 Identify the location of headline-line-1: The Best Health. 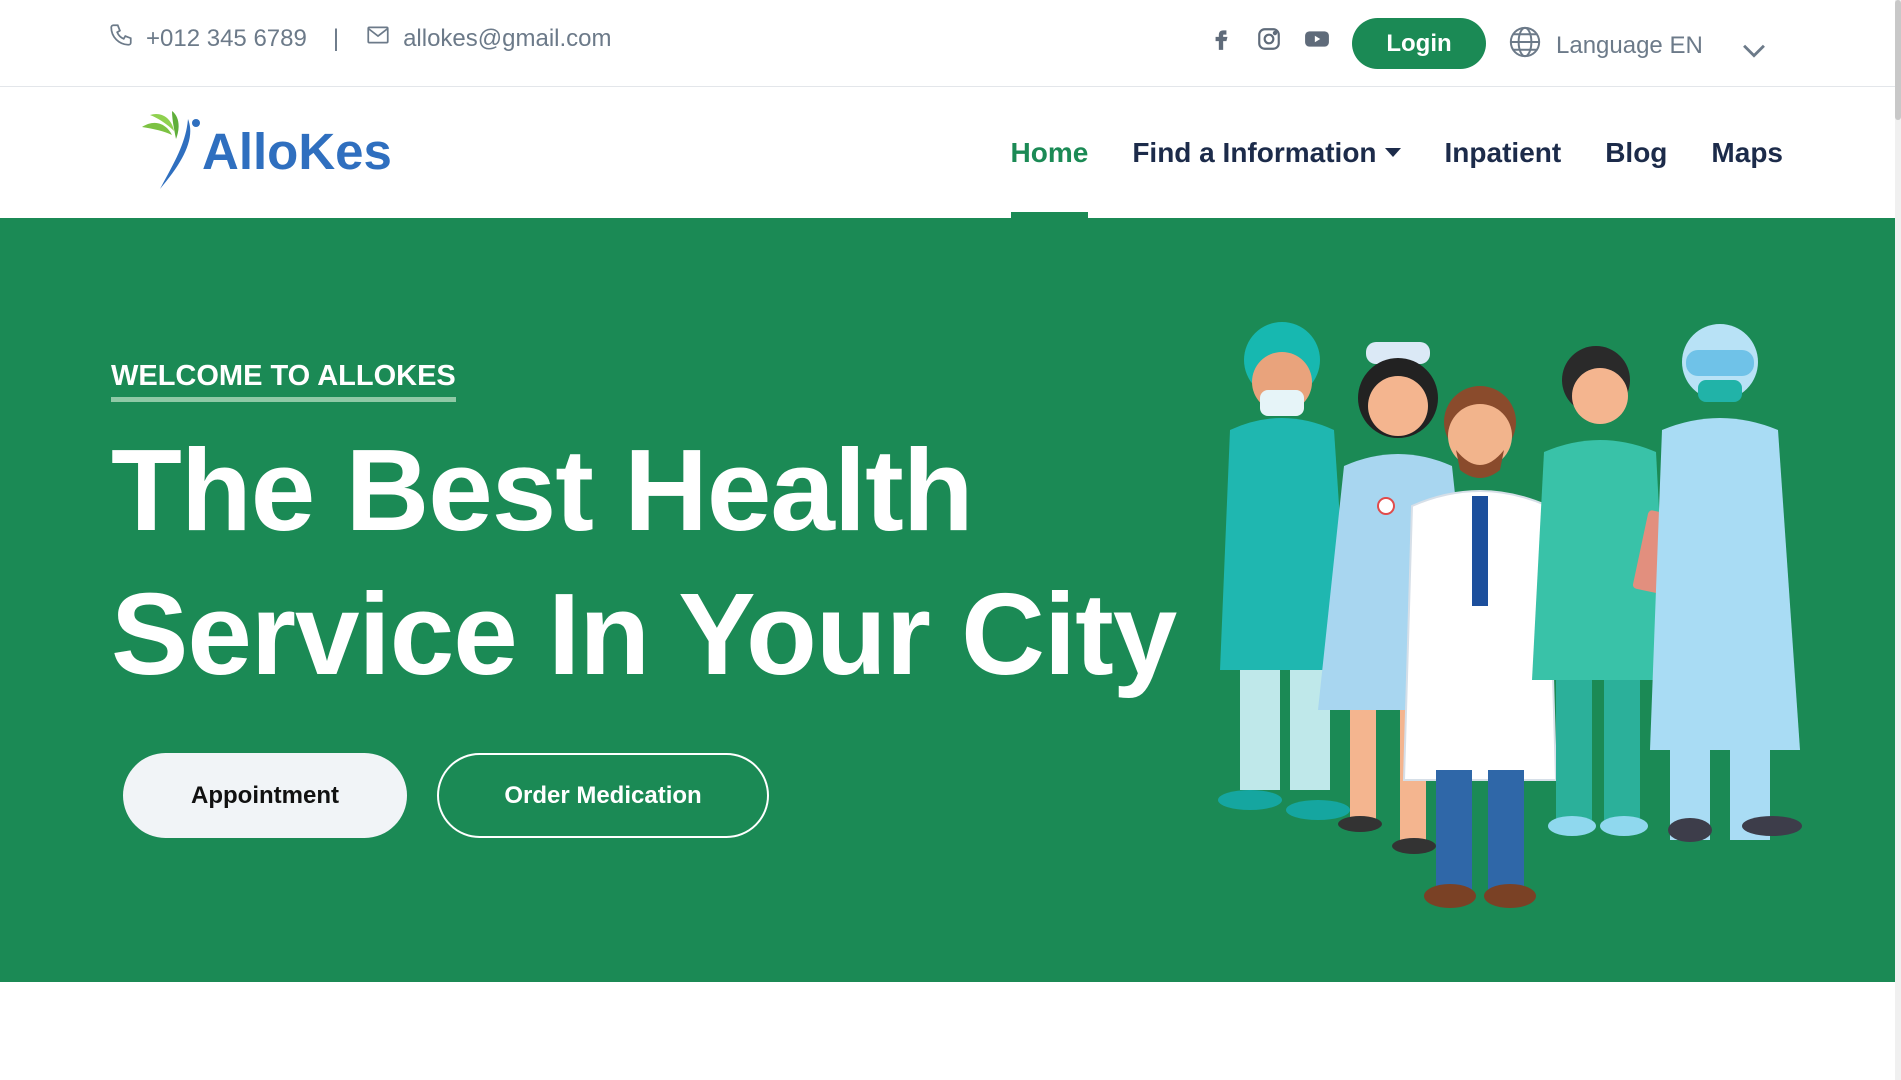
(542, 490).